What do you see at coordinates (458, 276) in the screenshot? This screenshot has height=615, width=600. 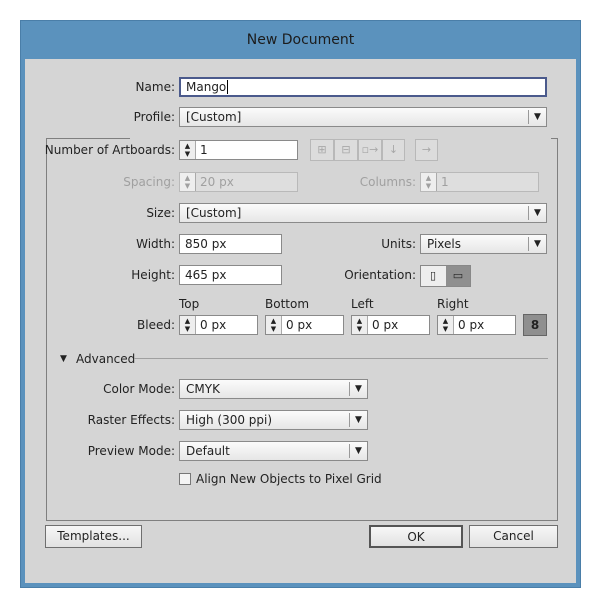 I see `landscape-icon: ▭` at bounding box center [458, 276].